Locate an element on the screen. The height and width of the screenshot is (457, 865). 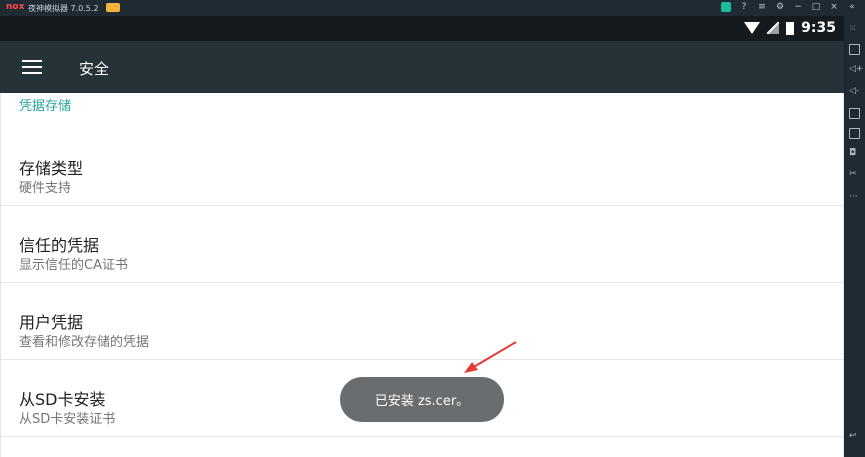
android-status-bar: 9:35 is located at coordinates (422, 28).